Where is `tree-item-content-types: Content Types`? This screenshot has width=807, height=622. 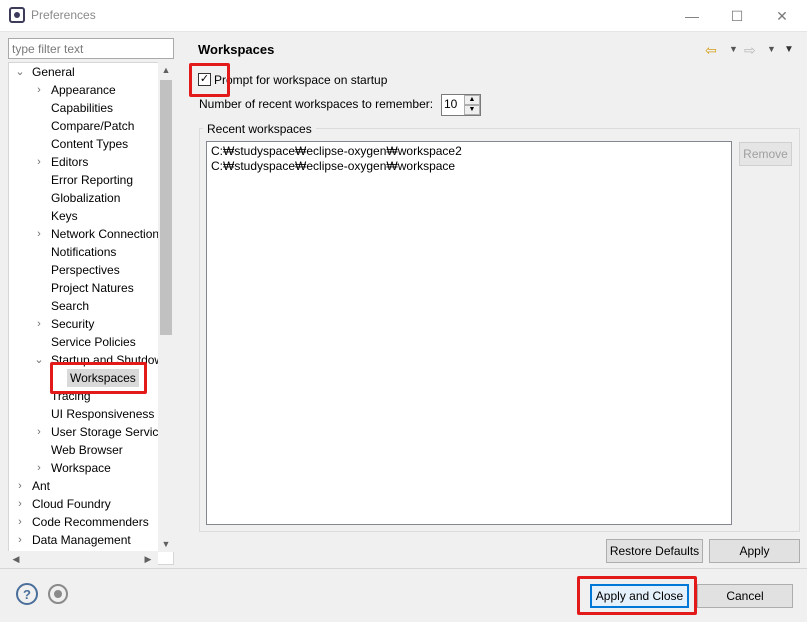 tree-item-content-types: Content Types is located at coordinates (89, 144).